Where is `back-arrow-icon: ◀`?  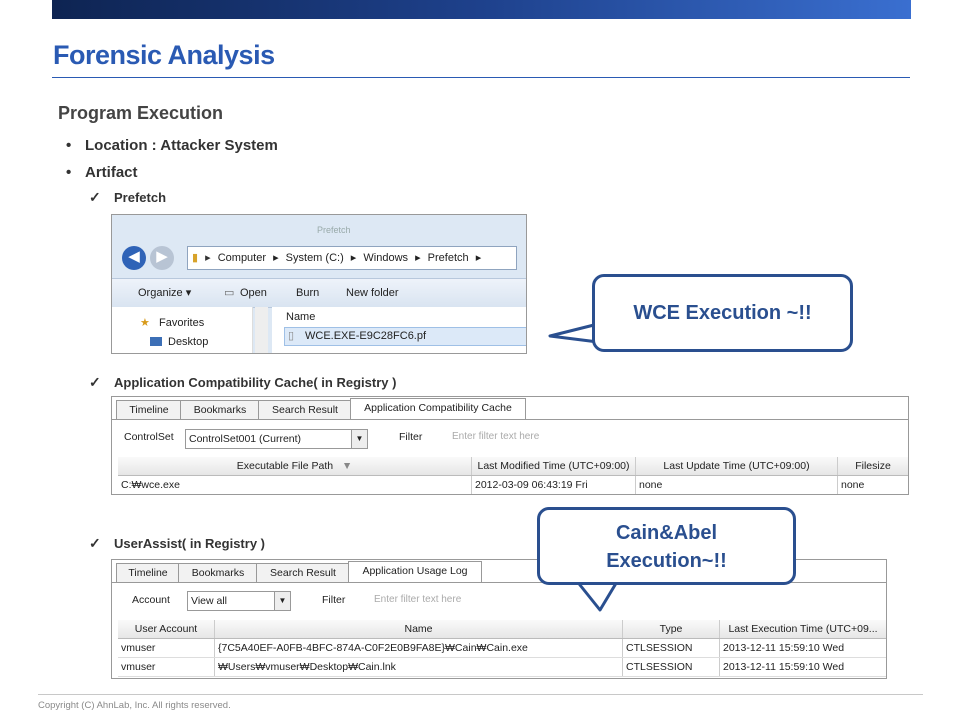
back-arrow-icon: ◀ is located at coordinates (134, 258).